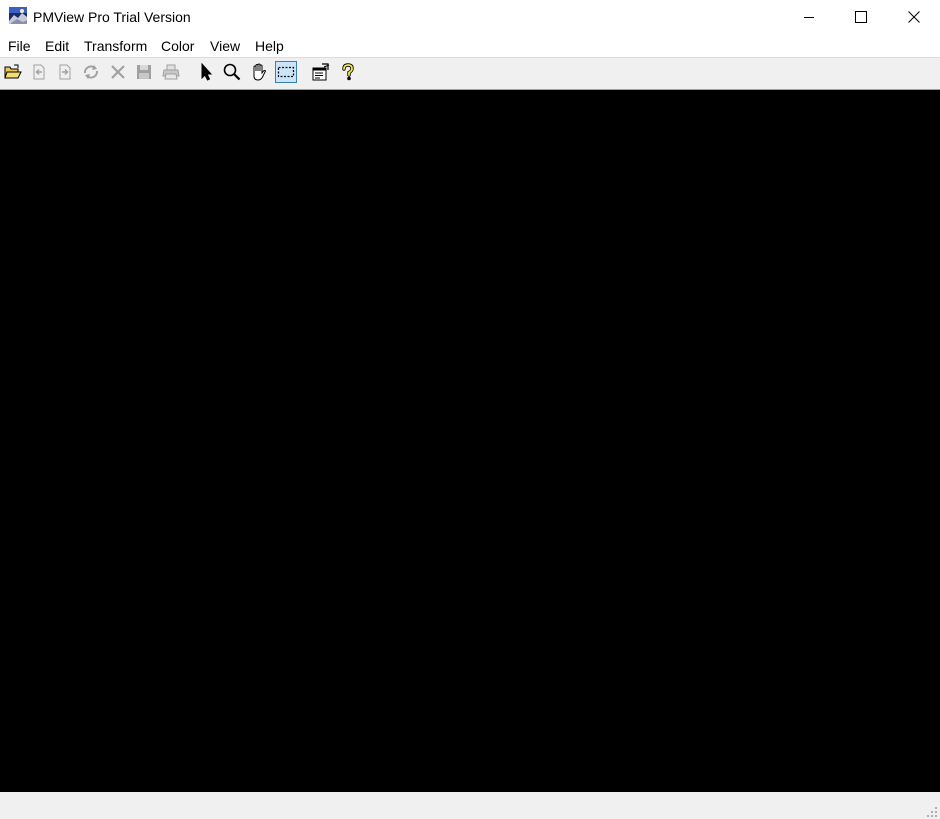 The width and height of the screenshot is (940, 819). Describe the element at coordinates (18, 15) in the screenshot. I see `pmview-app-icon` at that location.